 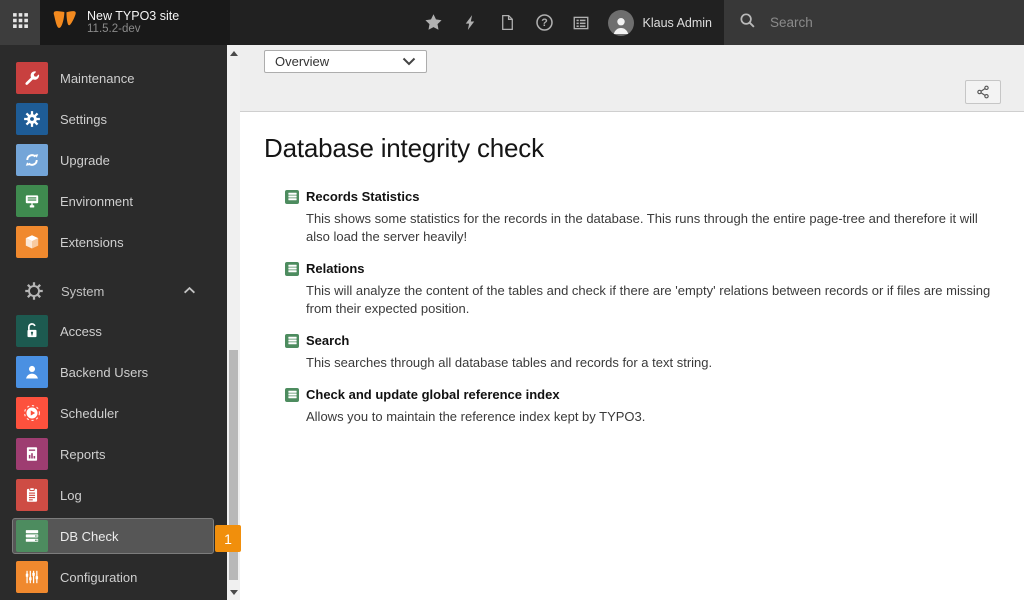 What do you see at coordinates (32, 413) in the screenshot?
I see `play-circle-icon` at bounding box center [32, 413].